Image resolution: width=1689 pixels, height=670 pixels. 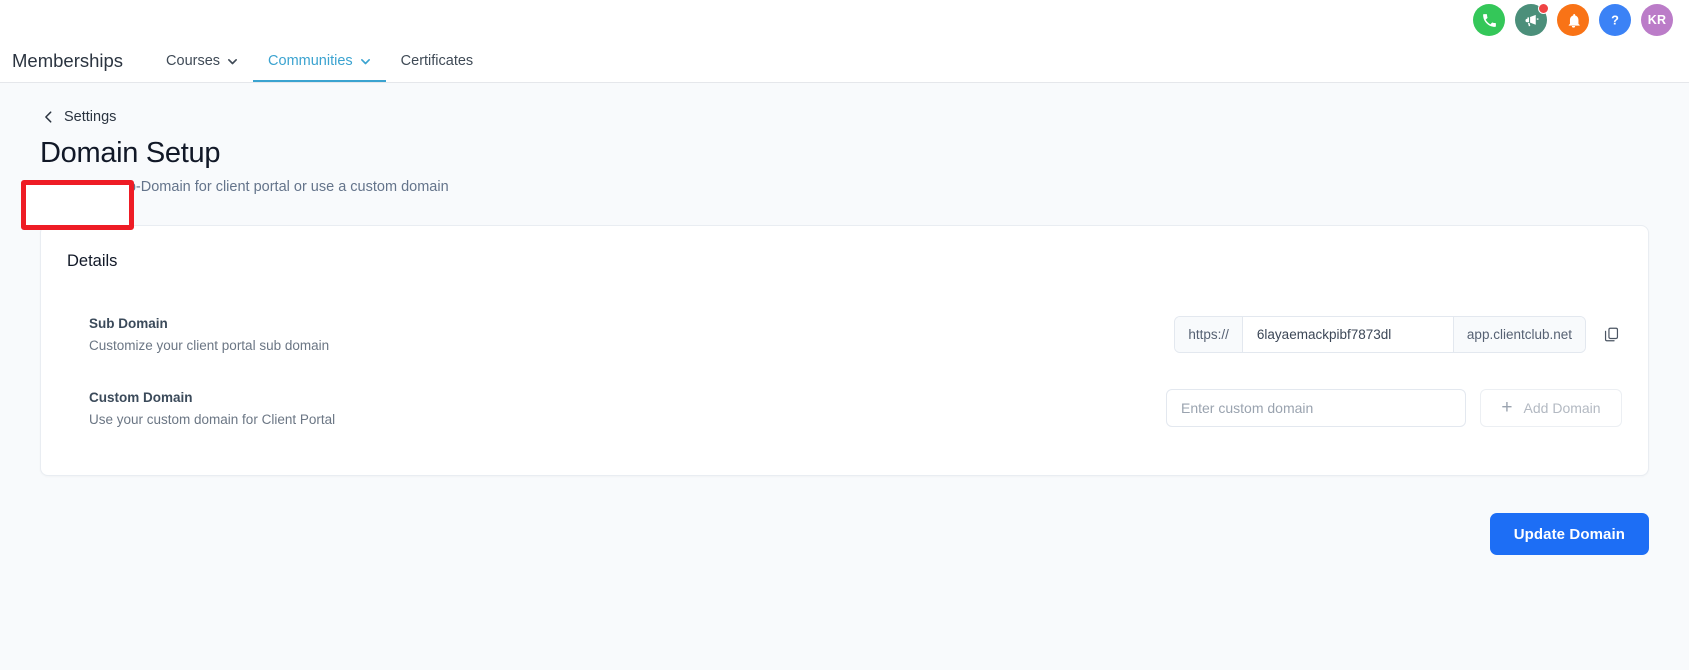 I want to click on sub-domain-controls: https:// app.clientclub.net, so click(x=1398, y=334).